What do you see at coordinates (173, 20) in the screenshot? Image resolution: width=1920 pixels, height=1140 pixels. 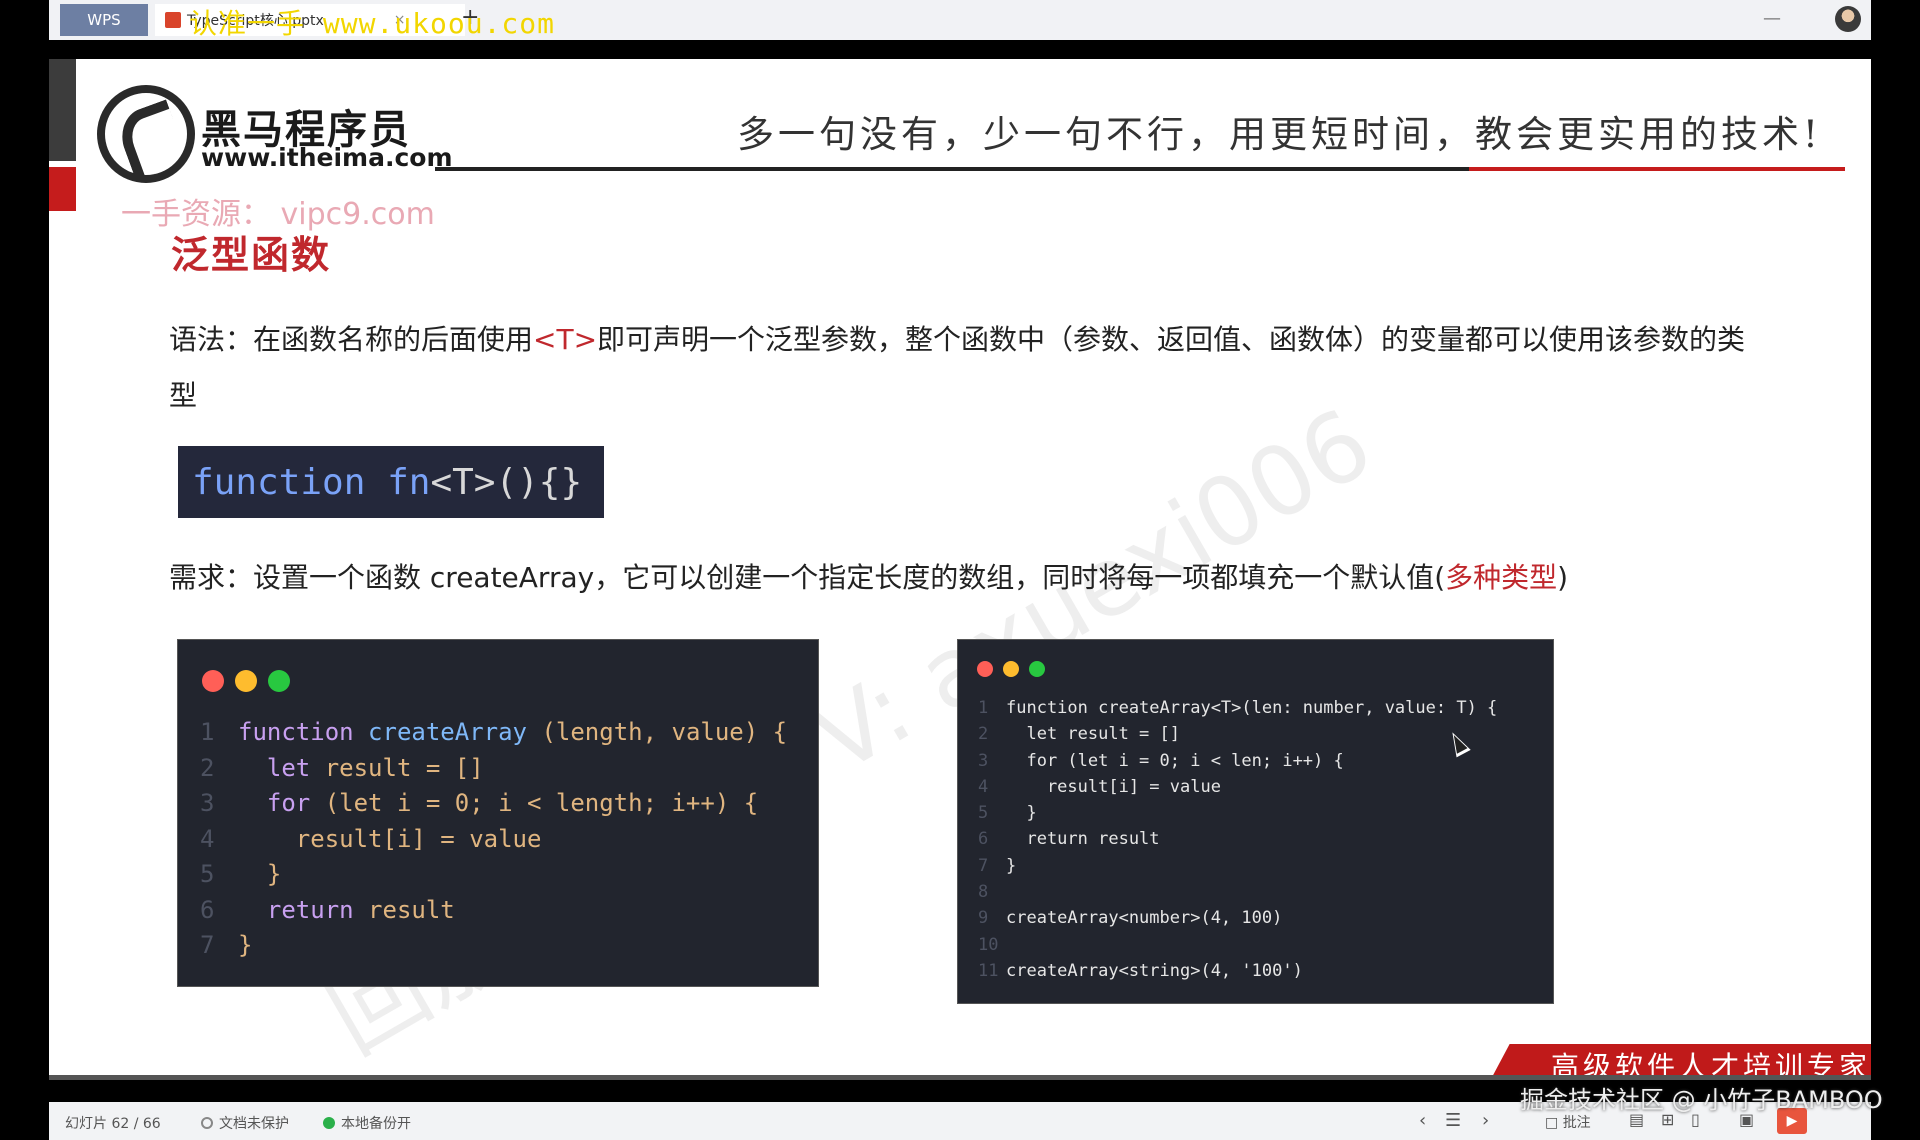 I see `ppt-file-icon` at bounding box center [173, 20].